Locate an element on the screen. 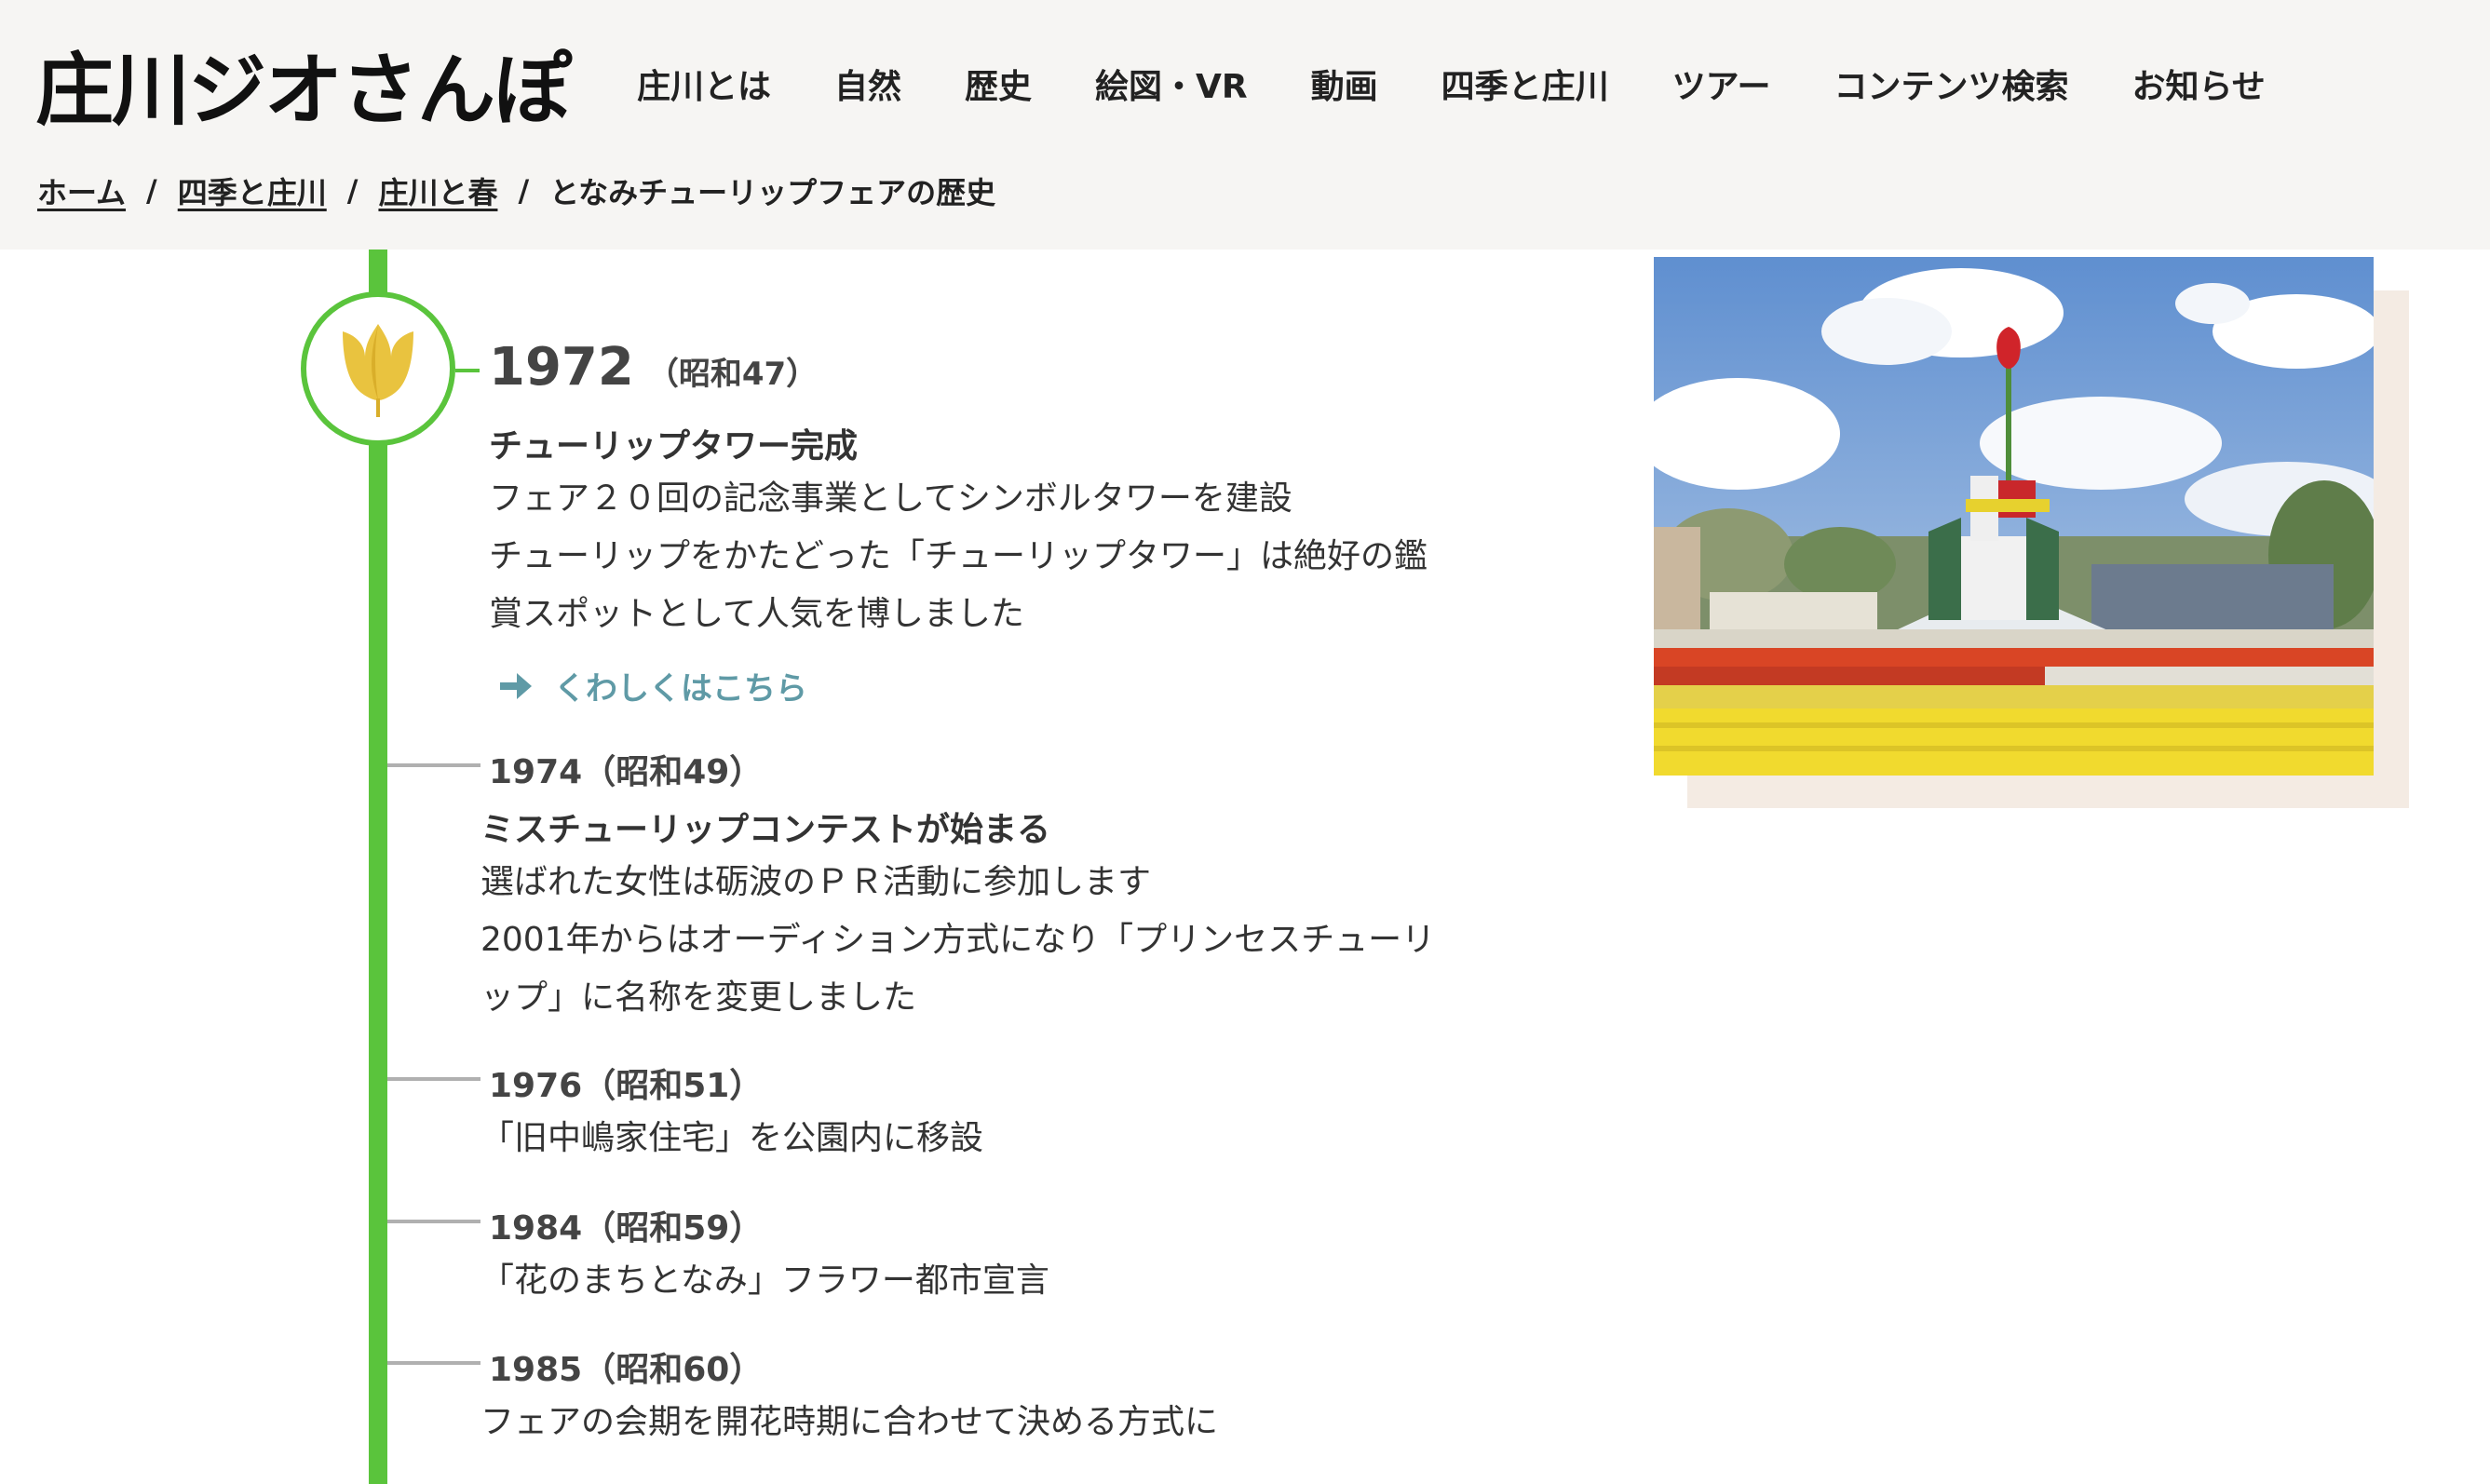 The height and width of the screenshot is (1484, 2490). featured-year-number: 1972 is located at coordinates (561, 367).